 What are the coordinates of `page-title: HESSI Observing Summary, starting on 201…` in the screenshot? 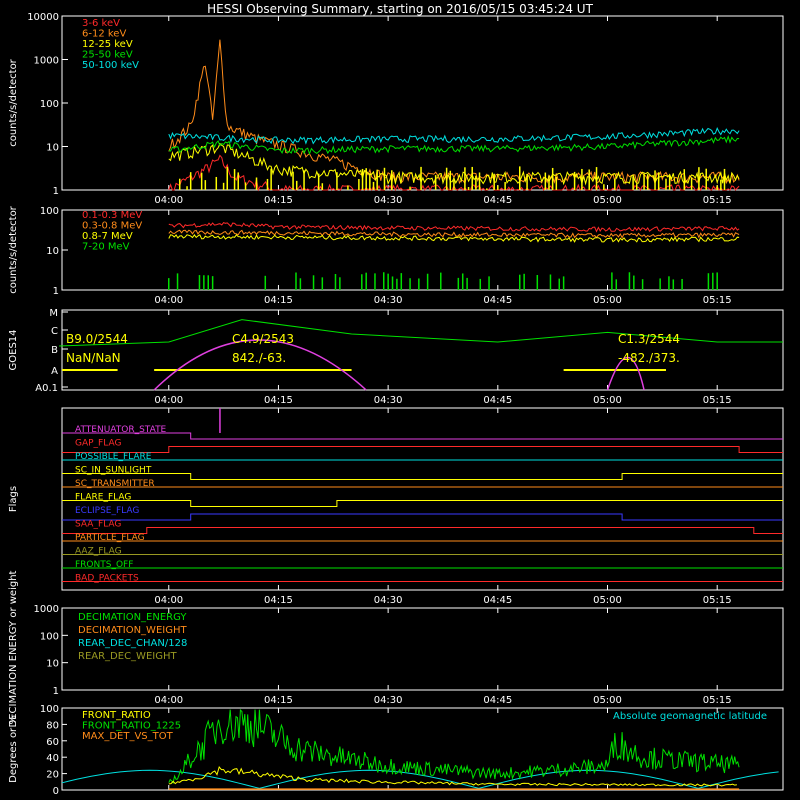 It's located at (400, 9).